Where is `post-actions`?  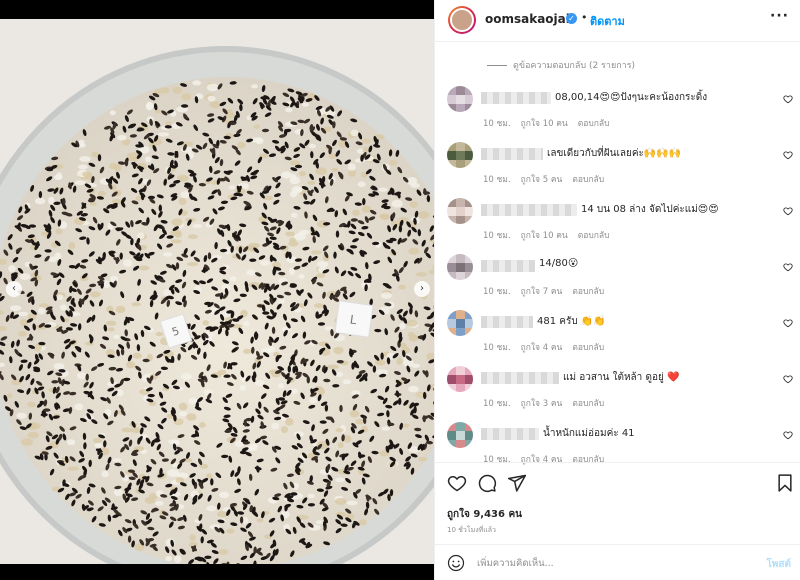 post-actions is located at coordinates (617, 482).